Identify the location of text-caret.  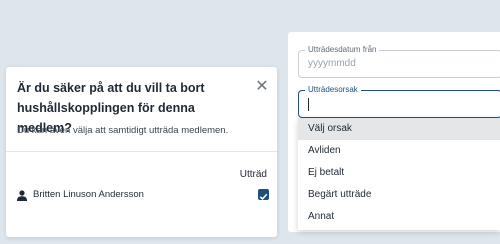
(308, 104).